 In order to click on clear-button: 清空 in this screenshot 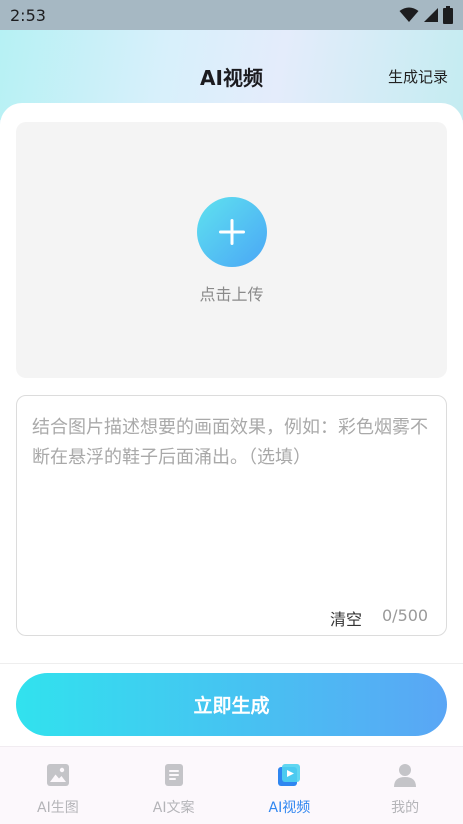, I will do `click(346, 618)`.